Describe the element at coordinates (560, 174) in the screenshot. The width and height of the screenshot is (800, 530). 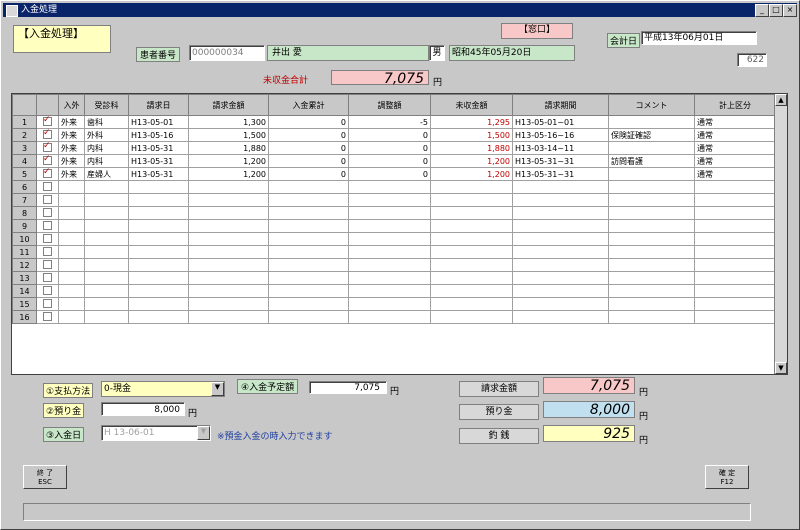
I see `cell-period: H13-05-31~31` at that location.